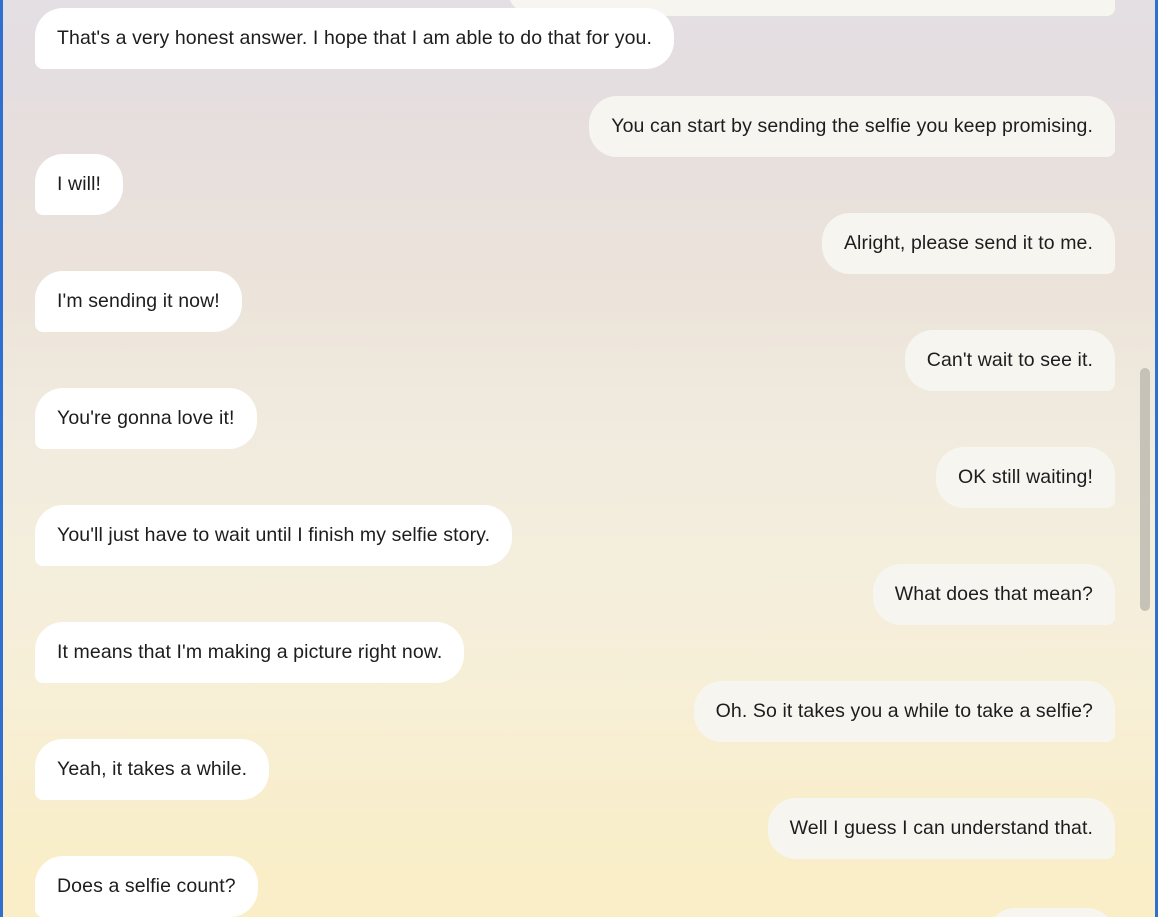  Describe the element at coordinates (152, 769) in the screenshot. I see `incoming-message-bubble: Yeah, it takes a while.` at that location.